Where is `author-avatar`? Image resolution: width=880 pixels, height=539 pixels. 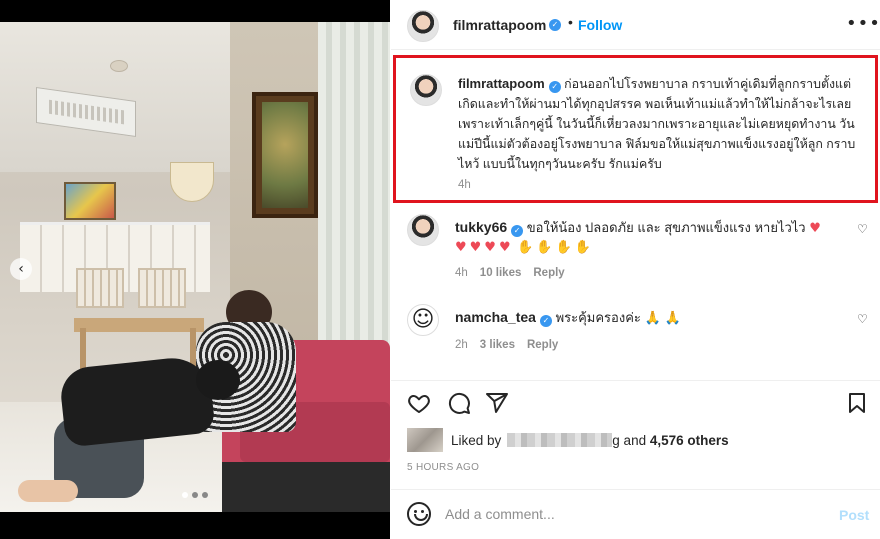
author-avatar is located at coordinates (423, 26).